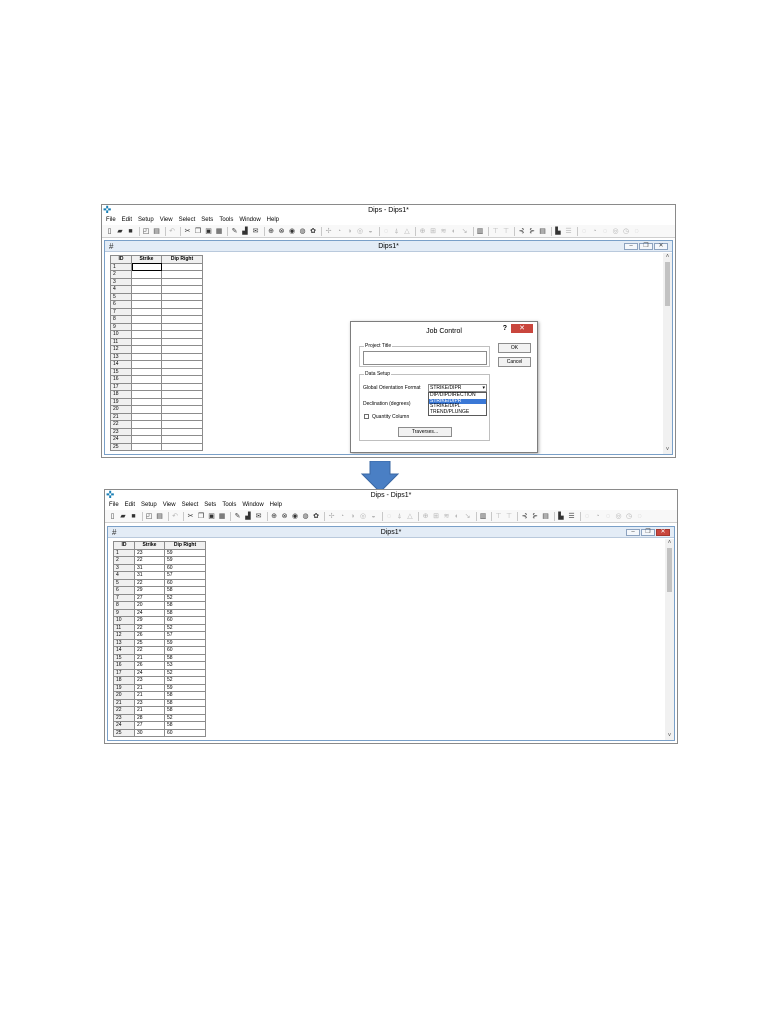 The height and width of the screenshot is (1024, 768). I want to click on row-id: 22, so click(124, 710).